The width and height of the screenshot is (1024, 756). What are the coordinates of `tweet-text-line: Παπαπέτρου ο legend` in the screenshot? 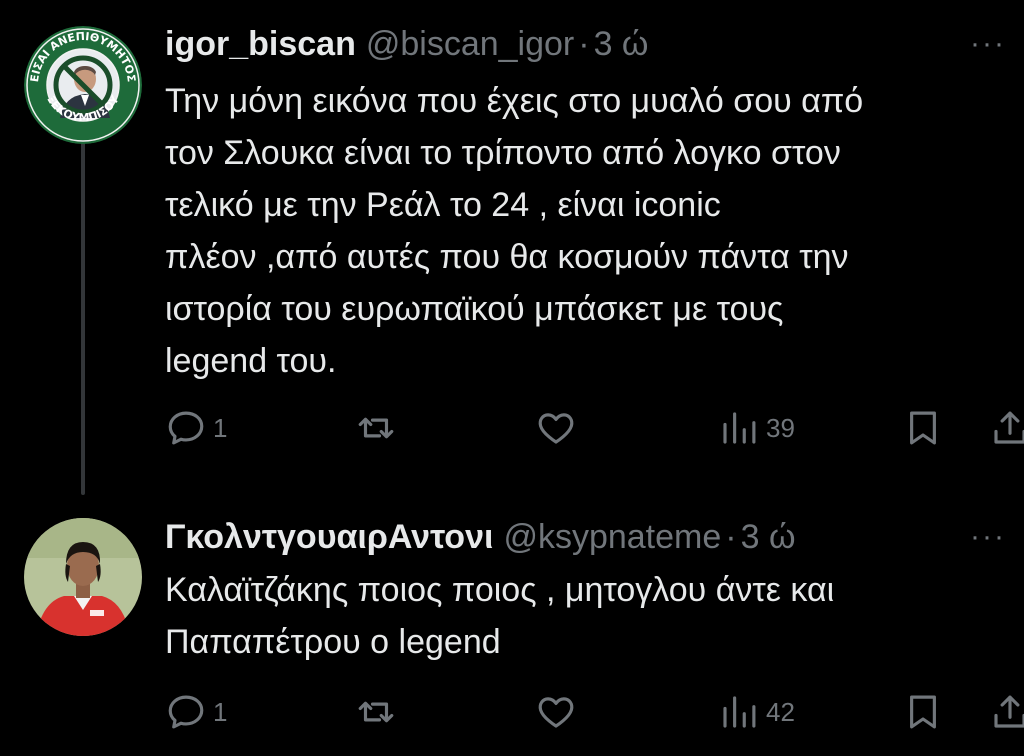 It's located at (333, 642).